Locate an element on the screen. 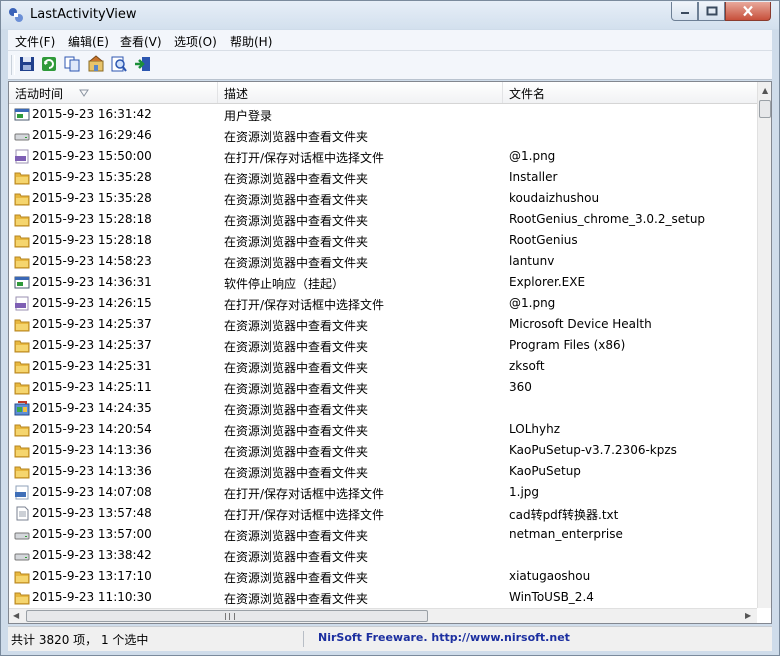 The image size is (780, 656). table-row: 2015-9-23 16:29:46 在资源浏览器中查看文件夹 is located at coordinates (383, 135).